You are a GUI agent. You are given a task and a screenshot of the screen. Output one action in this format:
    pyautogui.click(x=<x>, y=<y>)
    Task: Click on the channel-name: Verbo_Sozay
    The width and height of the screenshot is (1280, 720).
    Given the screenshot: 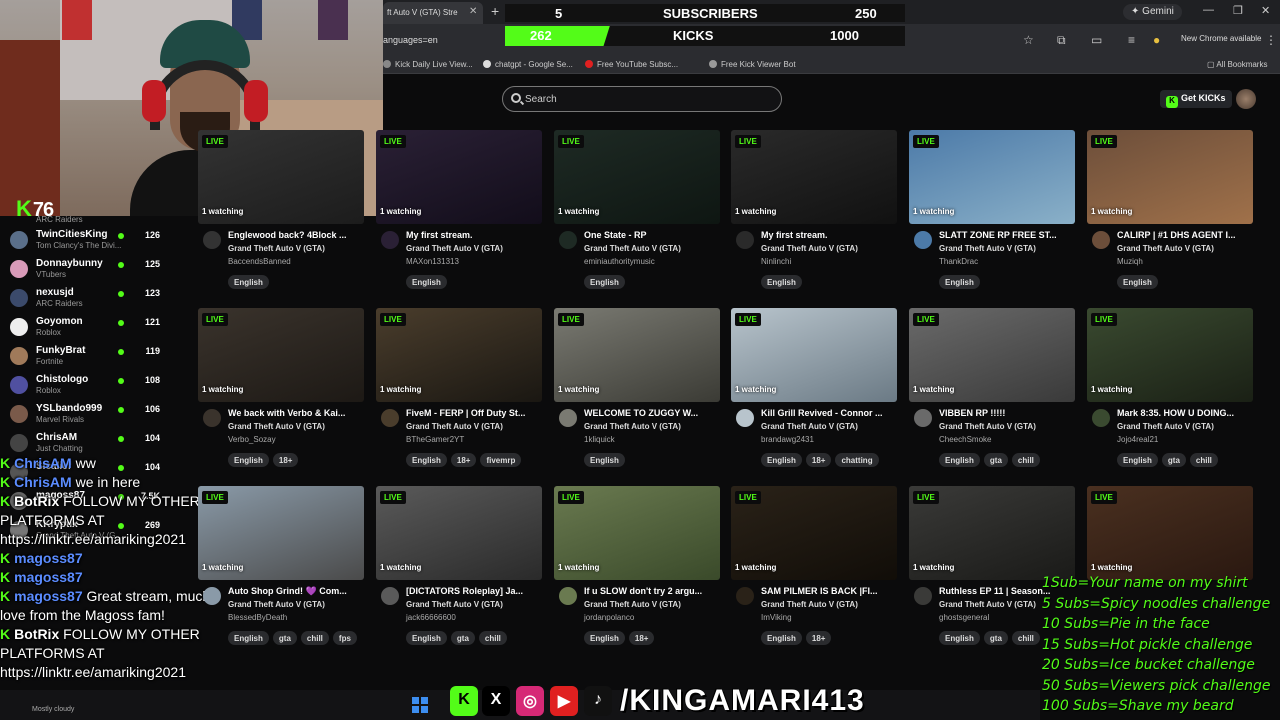 What is the action you would take?
    pyautogui.click(x=252, y=439)
    